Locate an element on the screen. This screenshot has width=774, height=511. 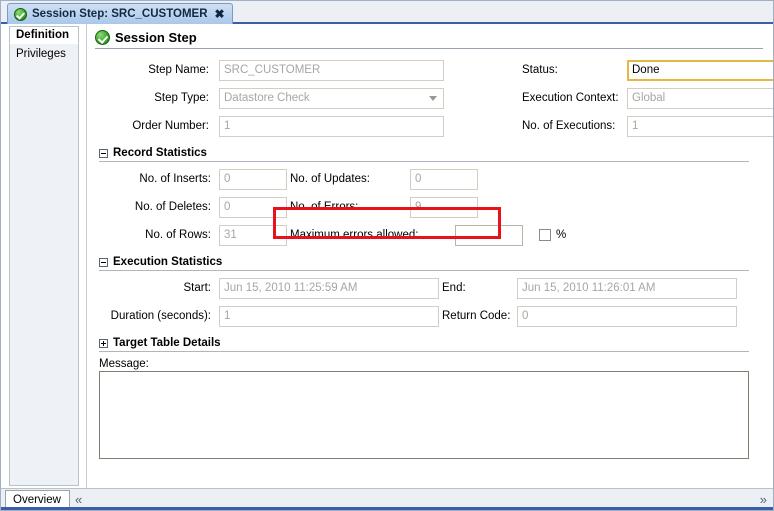
execution-statistics-title: Execution Statistics is located at coordinates (168, 262).